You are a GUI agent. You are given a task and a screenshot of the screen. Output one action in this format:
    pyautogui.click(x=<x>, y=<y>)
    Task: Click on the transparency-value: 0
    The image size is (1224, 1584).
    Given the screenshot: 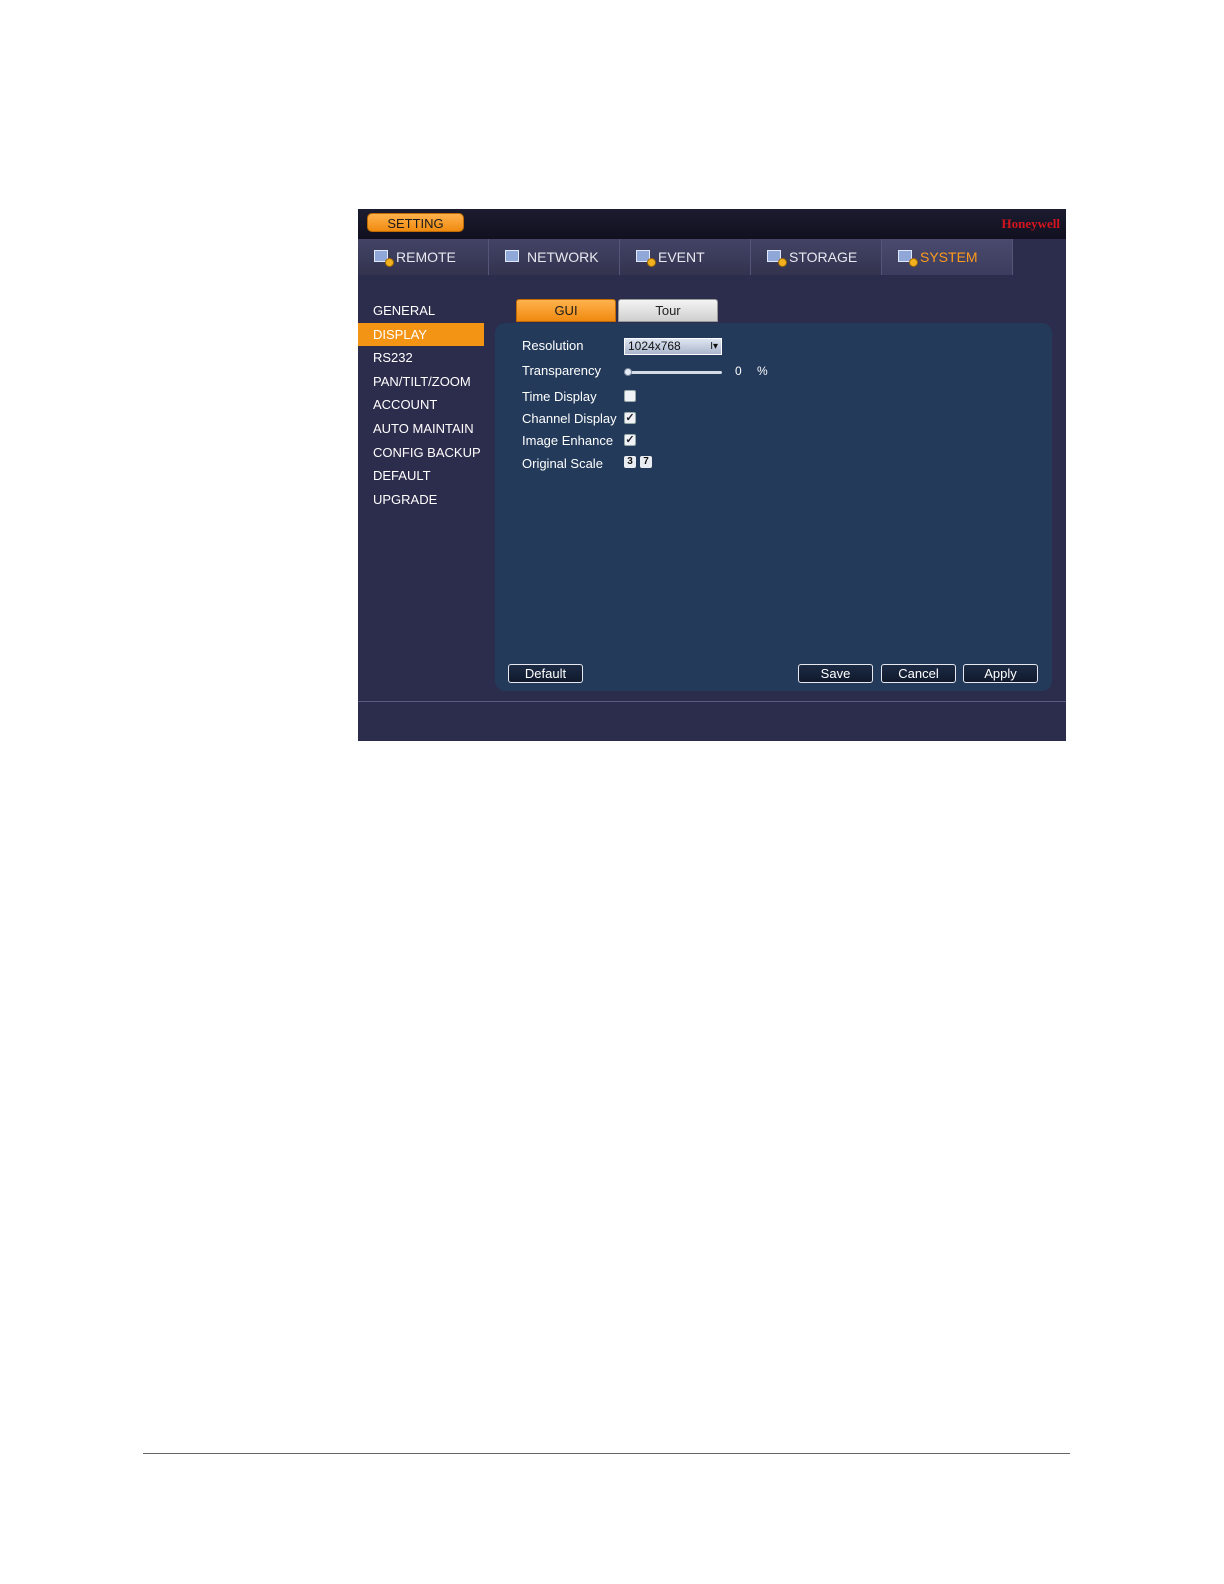 What is the action you would take?
    pyautogui.click(x=738, y=371)
    